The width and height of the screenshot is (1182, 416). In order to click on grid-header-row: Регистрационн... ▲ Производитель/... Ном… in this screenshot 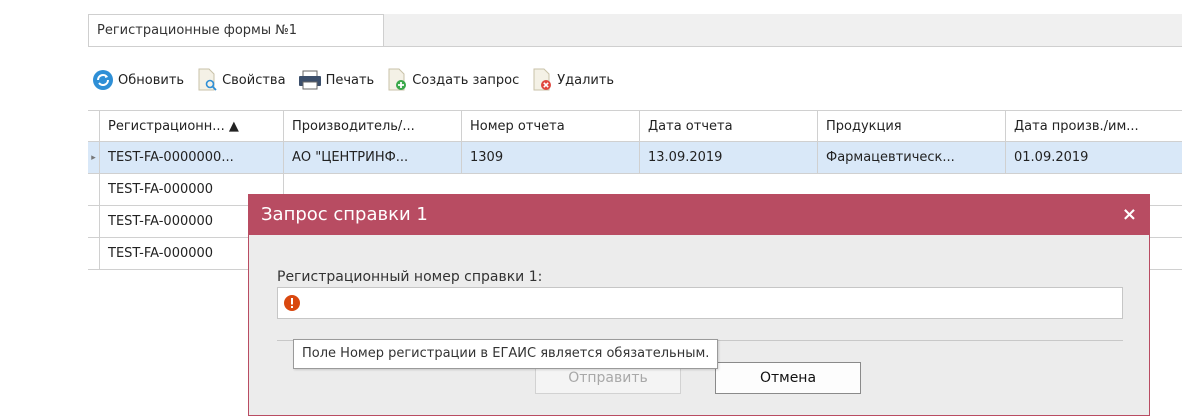, I will do `click(635, 126)`.